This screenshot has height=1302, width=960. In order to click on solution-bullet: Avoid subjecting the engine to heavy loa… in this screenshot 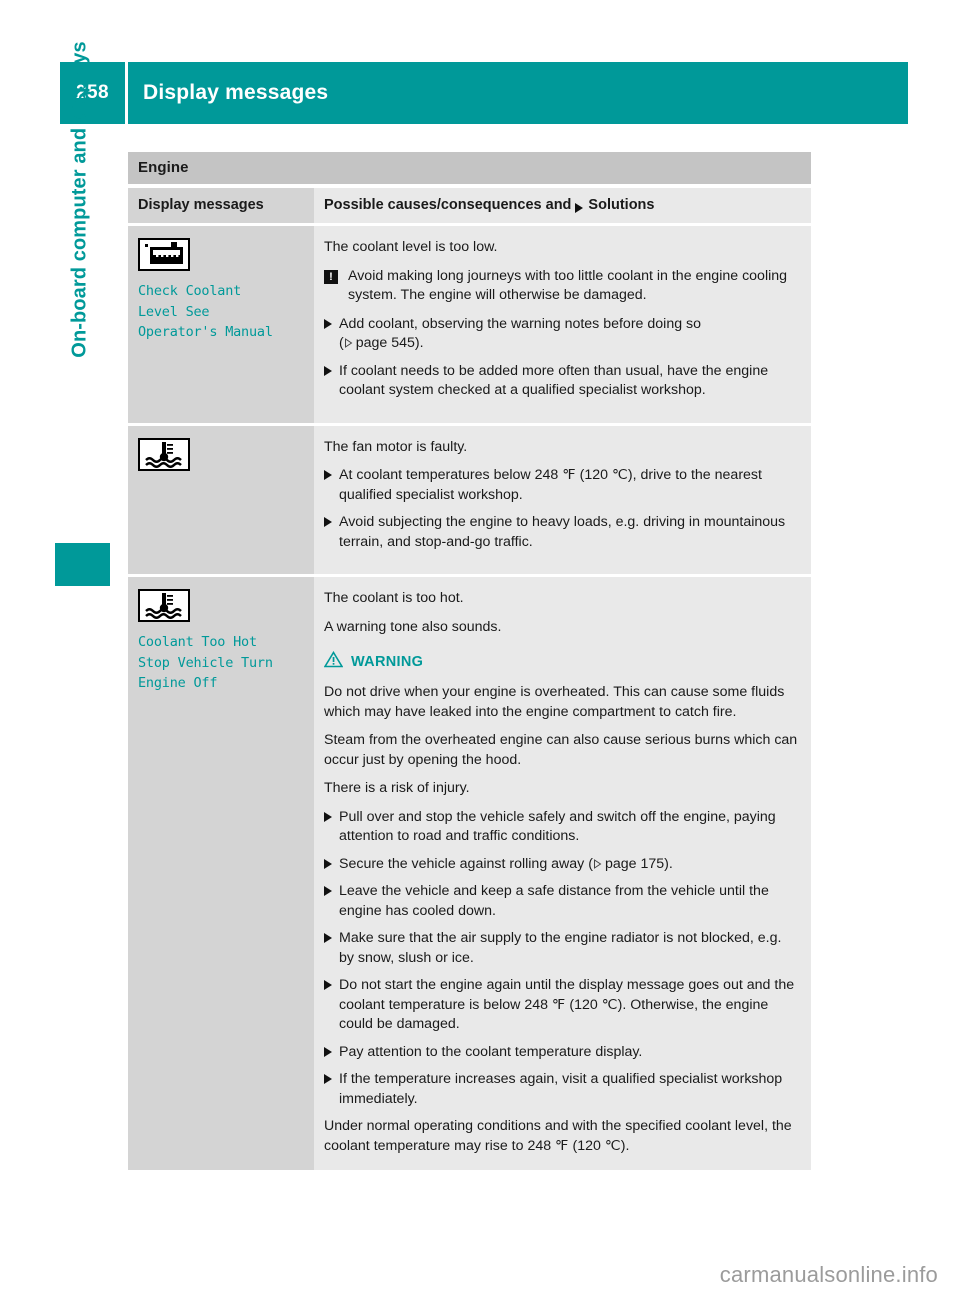, I will do `click(561, 532)`.